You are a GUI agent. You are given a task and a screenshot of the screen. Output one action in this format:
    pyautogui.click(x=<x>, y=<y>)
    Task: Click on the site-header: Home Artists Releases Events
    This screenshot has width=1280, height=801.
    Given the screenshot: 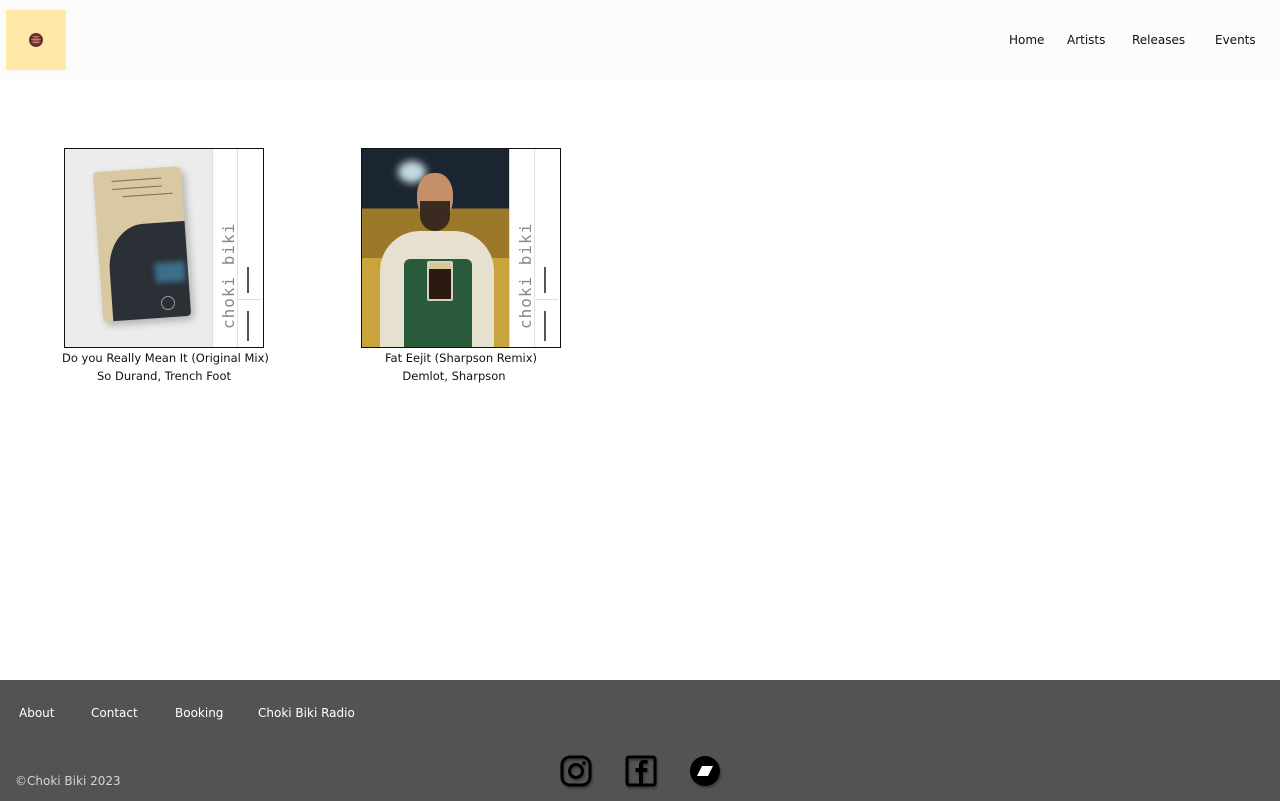 What is the action you would take?
    pyautogui.click(x=640, y=40)
    